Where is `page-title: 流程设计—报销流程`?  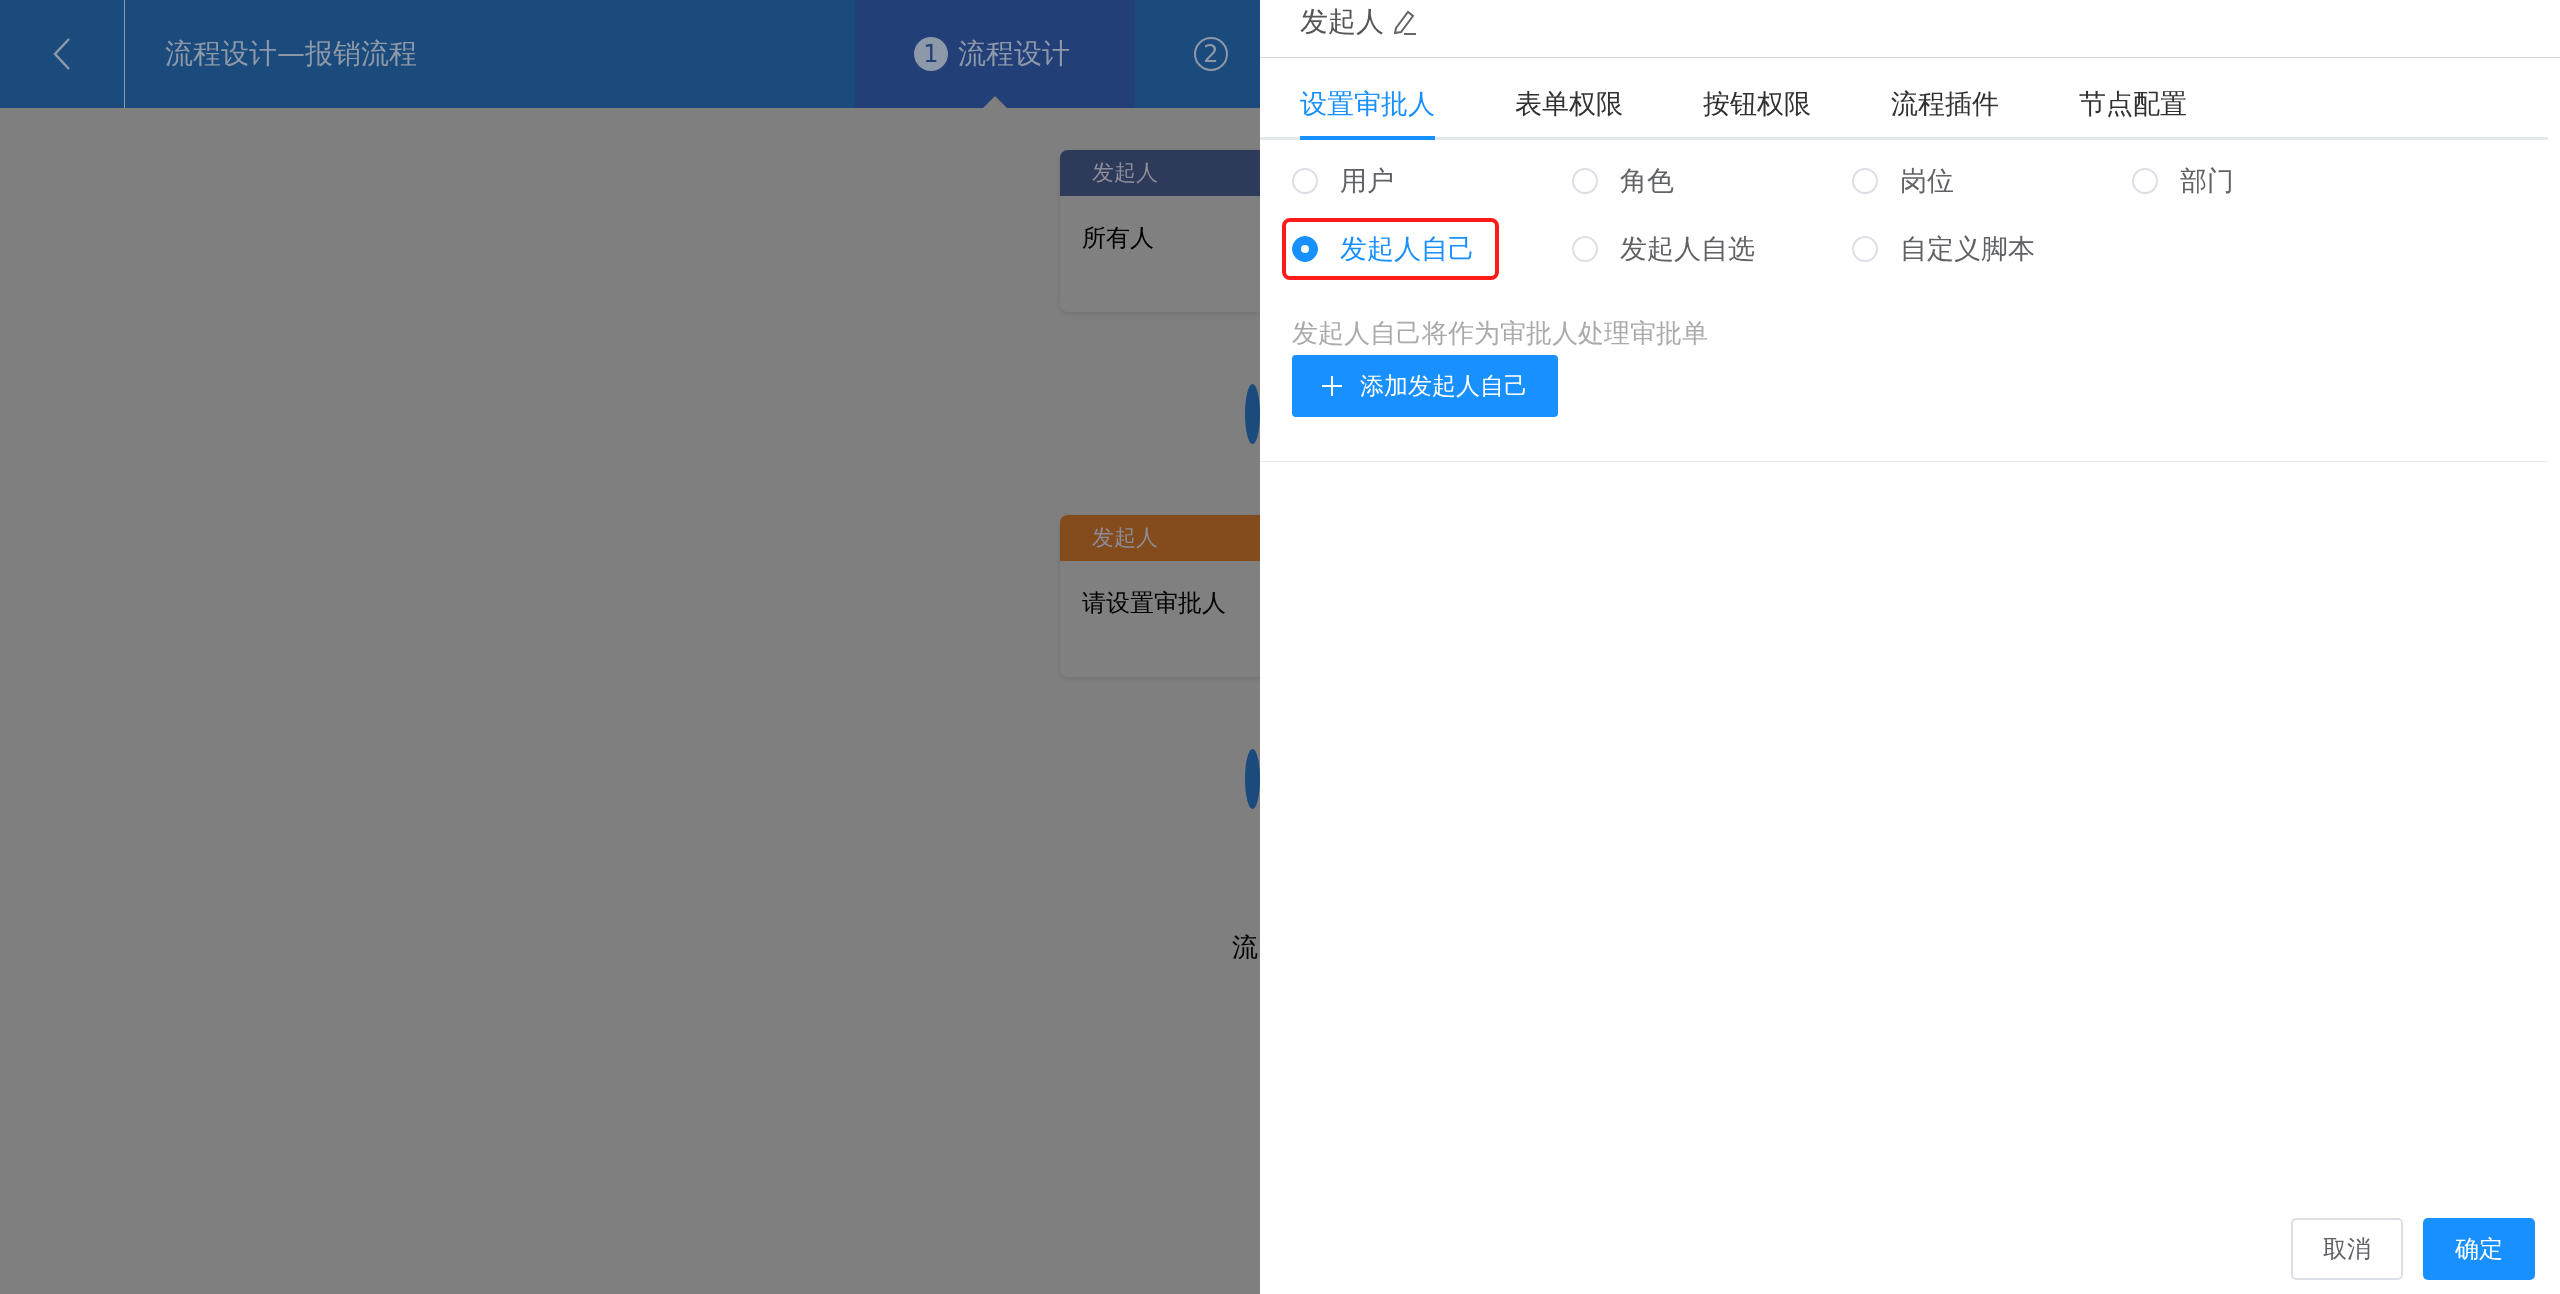
page-title: 流程设计—报销流程 is located at coordinates (291, 54).